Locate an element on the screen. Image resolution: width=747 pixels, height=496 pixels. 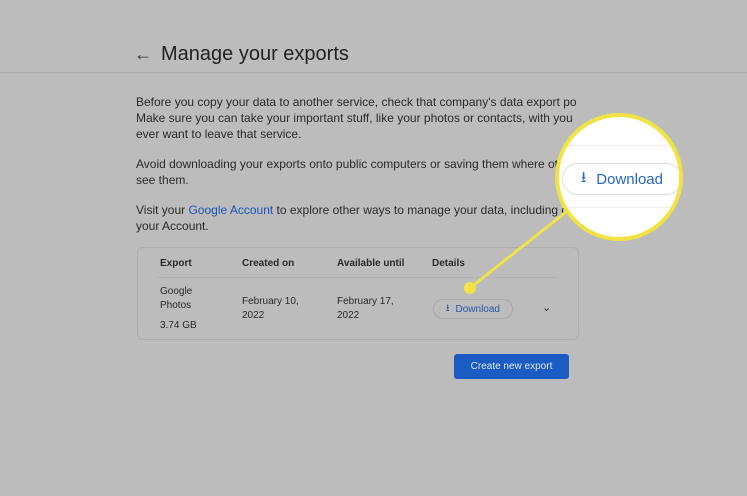
callout-line is located at coordinates (515, 252).